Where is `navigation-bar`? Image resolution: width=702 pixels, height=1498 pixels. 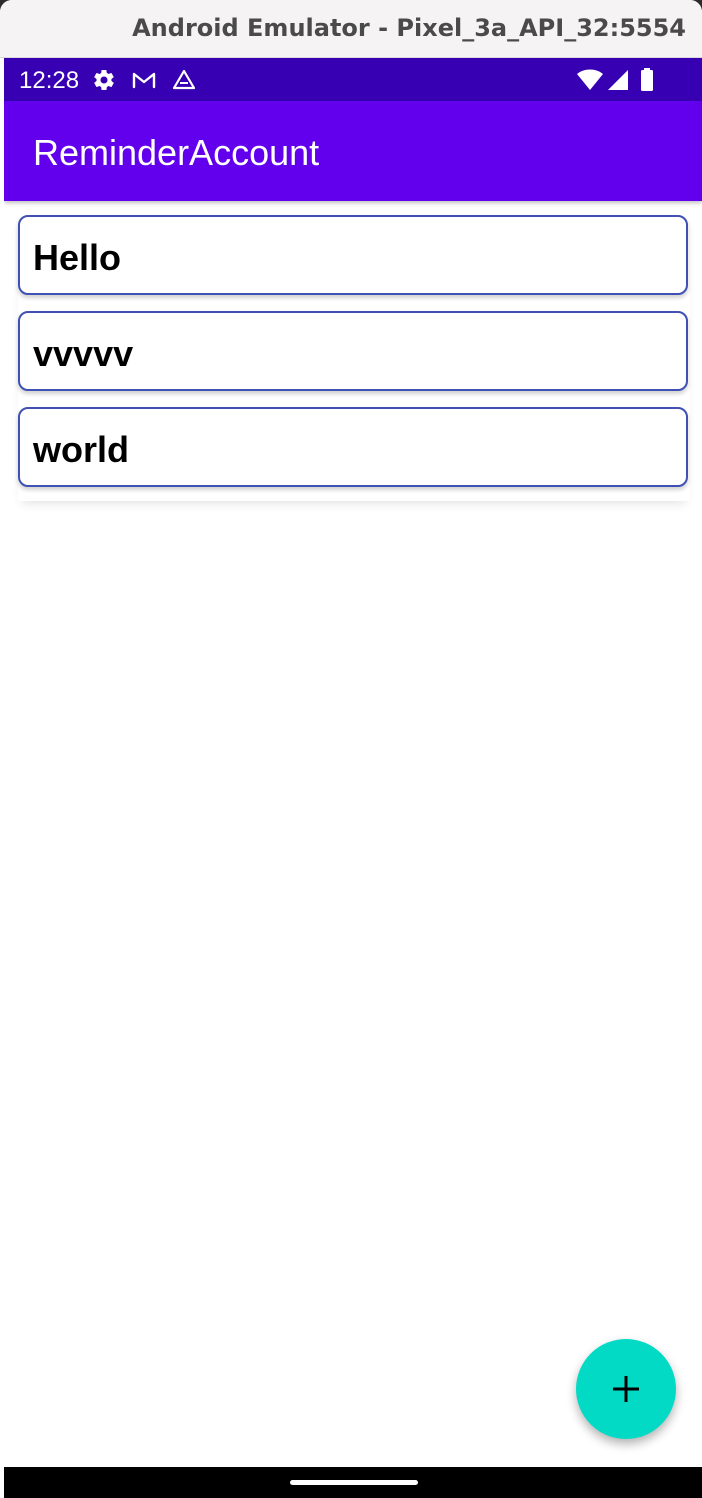
navigation-bar is located at coordinates (353, 1482).